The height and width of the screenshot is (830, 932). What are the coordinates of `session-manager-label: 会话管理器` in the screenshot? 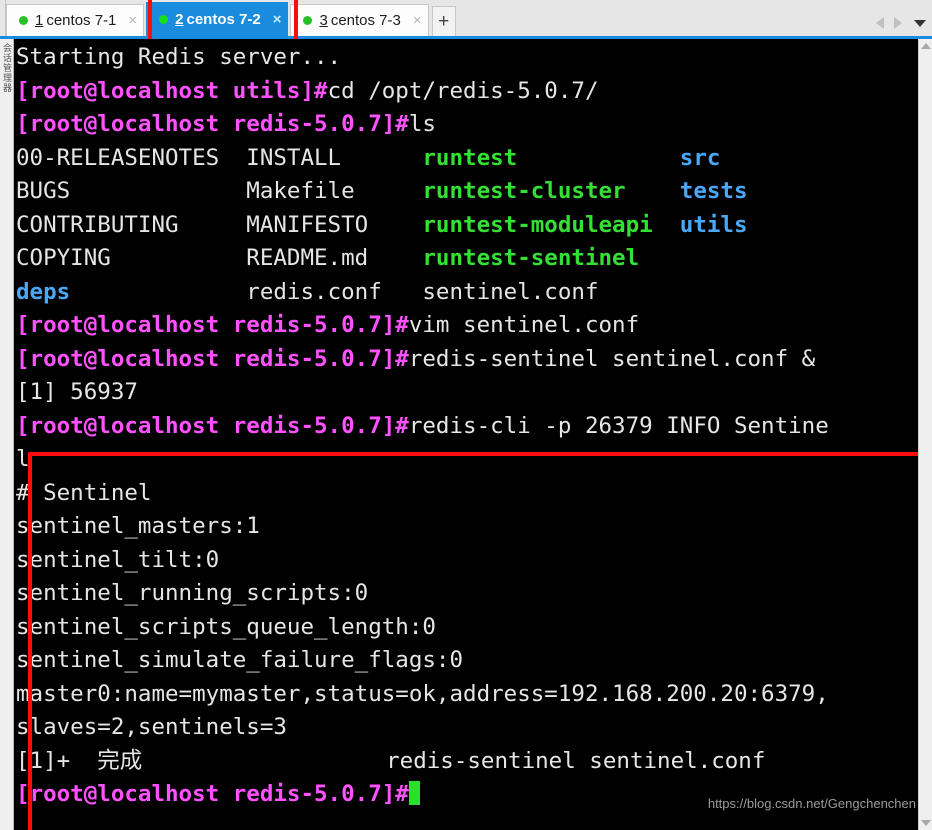 It's located at (7, 68).